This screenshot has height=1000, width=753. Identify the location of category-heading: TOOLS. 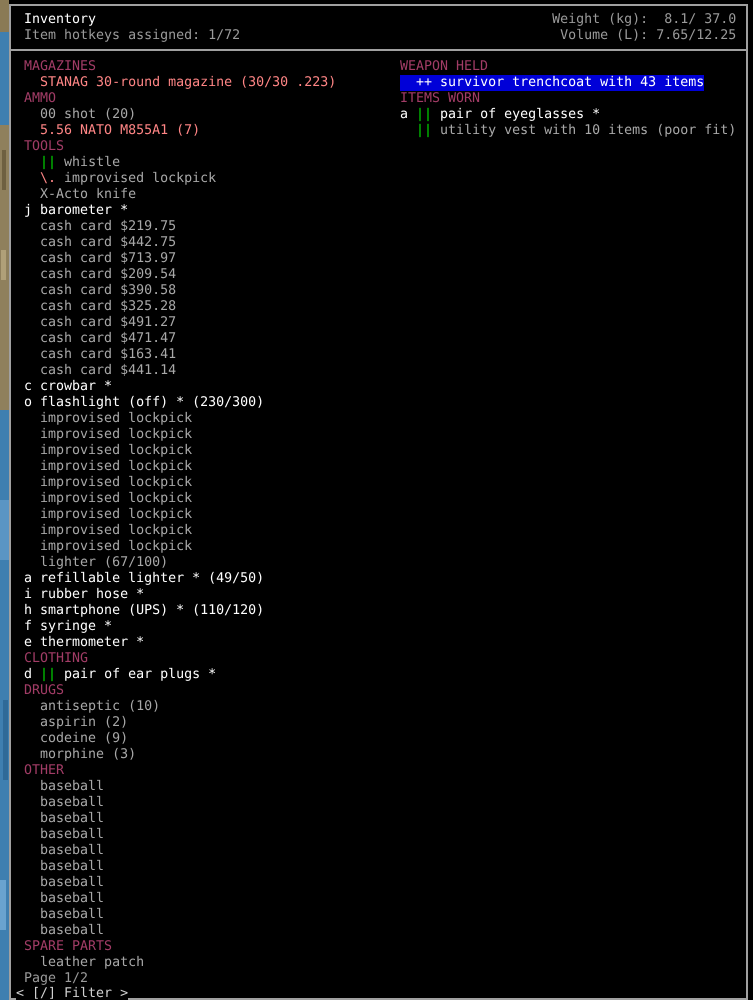
(44, 147).